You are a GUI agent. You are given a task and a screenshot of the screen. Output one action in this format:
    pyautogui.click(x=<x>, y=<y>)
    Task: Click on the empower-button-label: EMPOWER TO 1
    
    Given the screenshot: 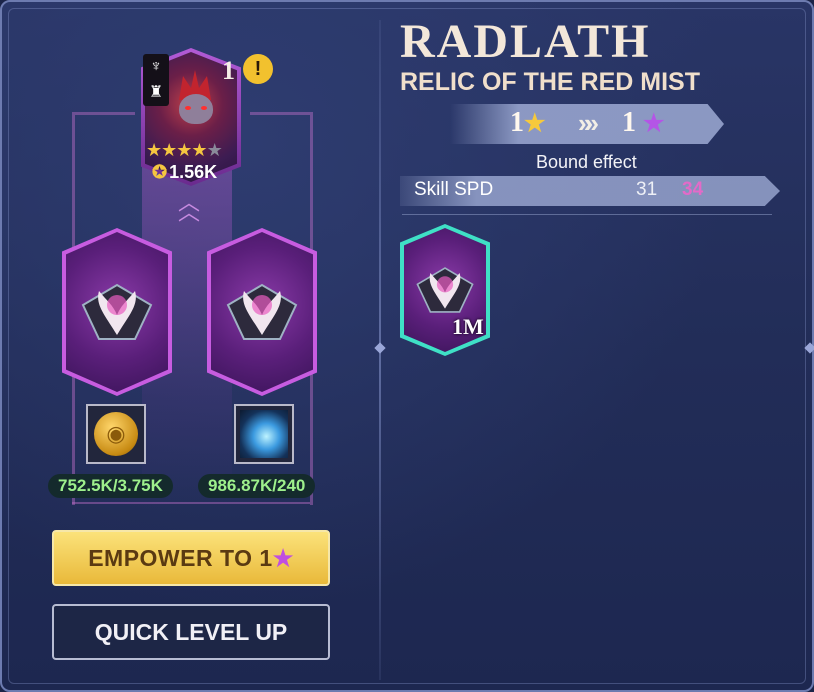 What is the action you would take?
    pyautogui.click(x=180, y=558)
    